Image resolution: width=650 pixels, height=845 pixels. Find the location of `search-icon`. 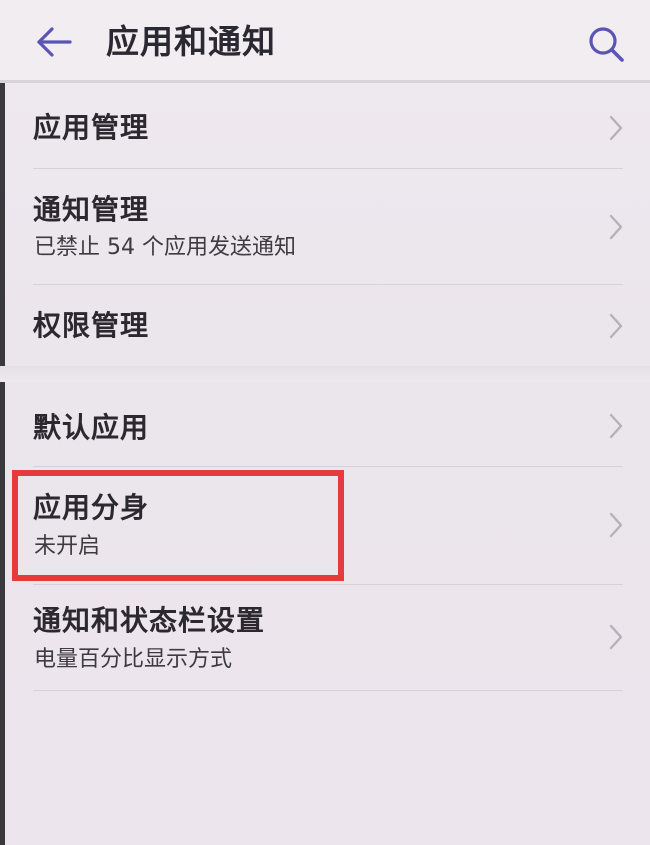

search-icon is located at coordinates (606, 44).